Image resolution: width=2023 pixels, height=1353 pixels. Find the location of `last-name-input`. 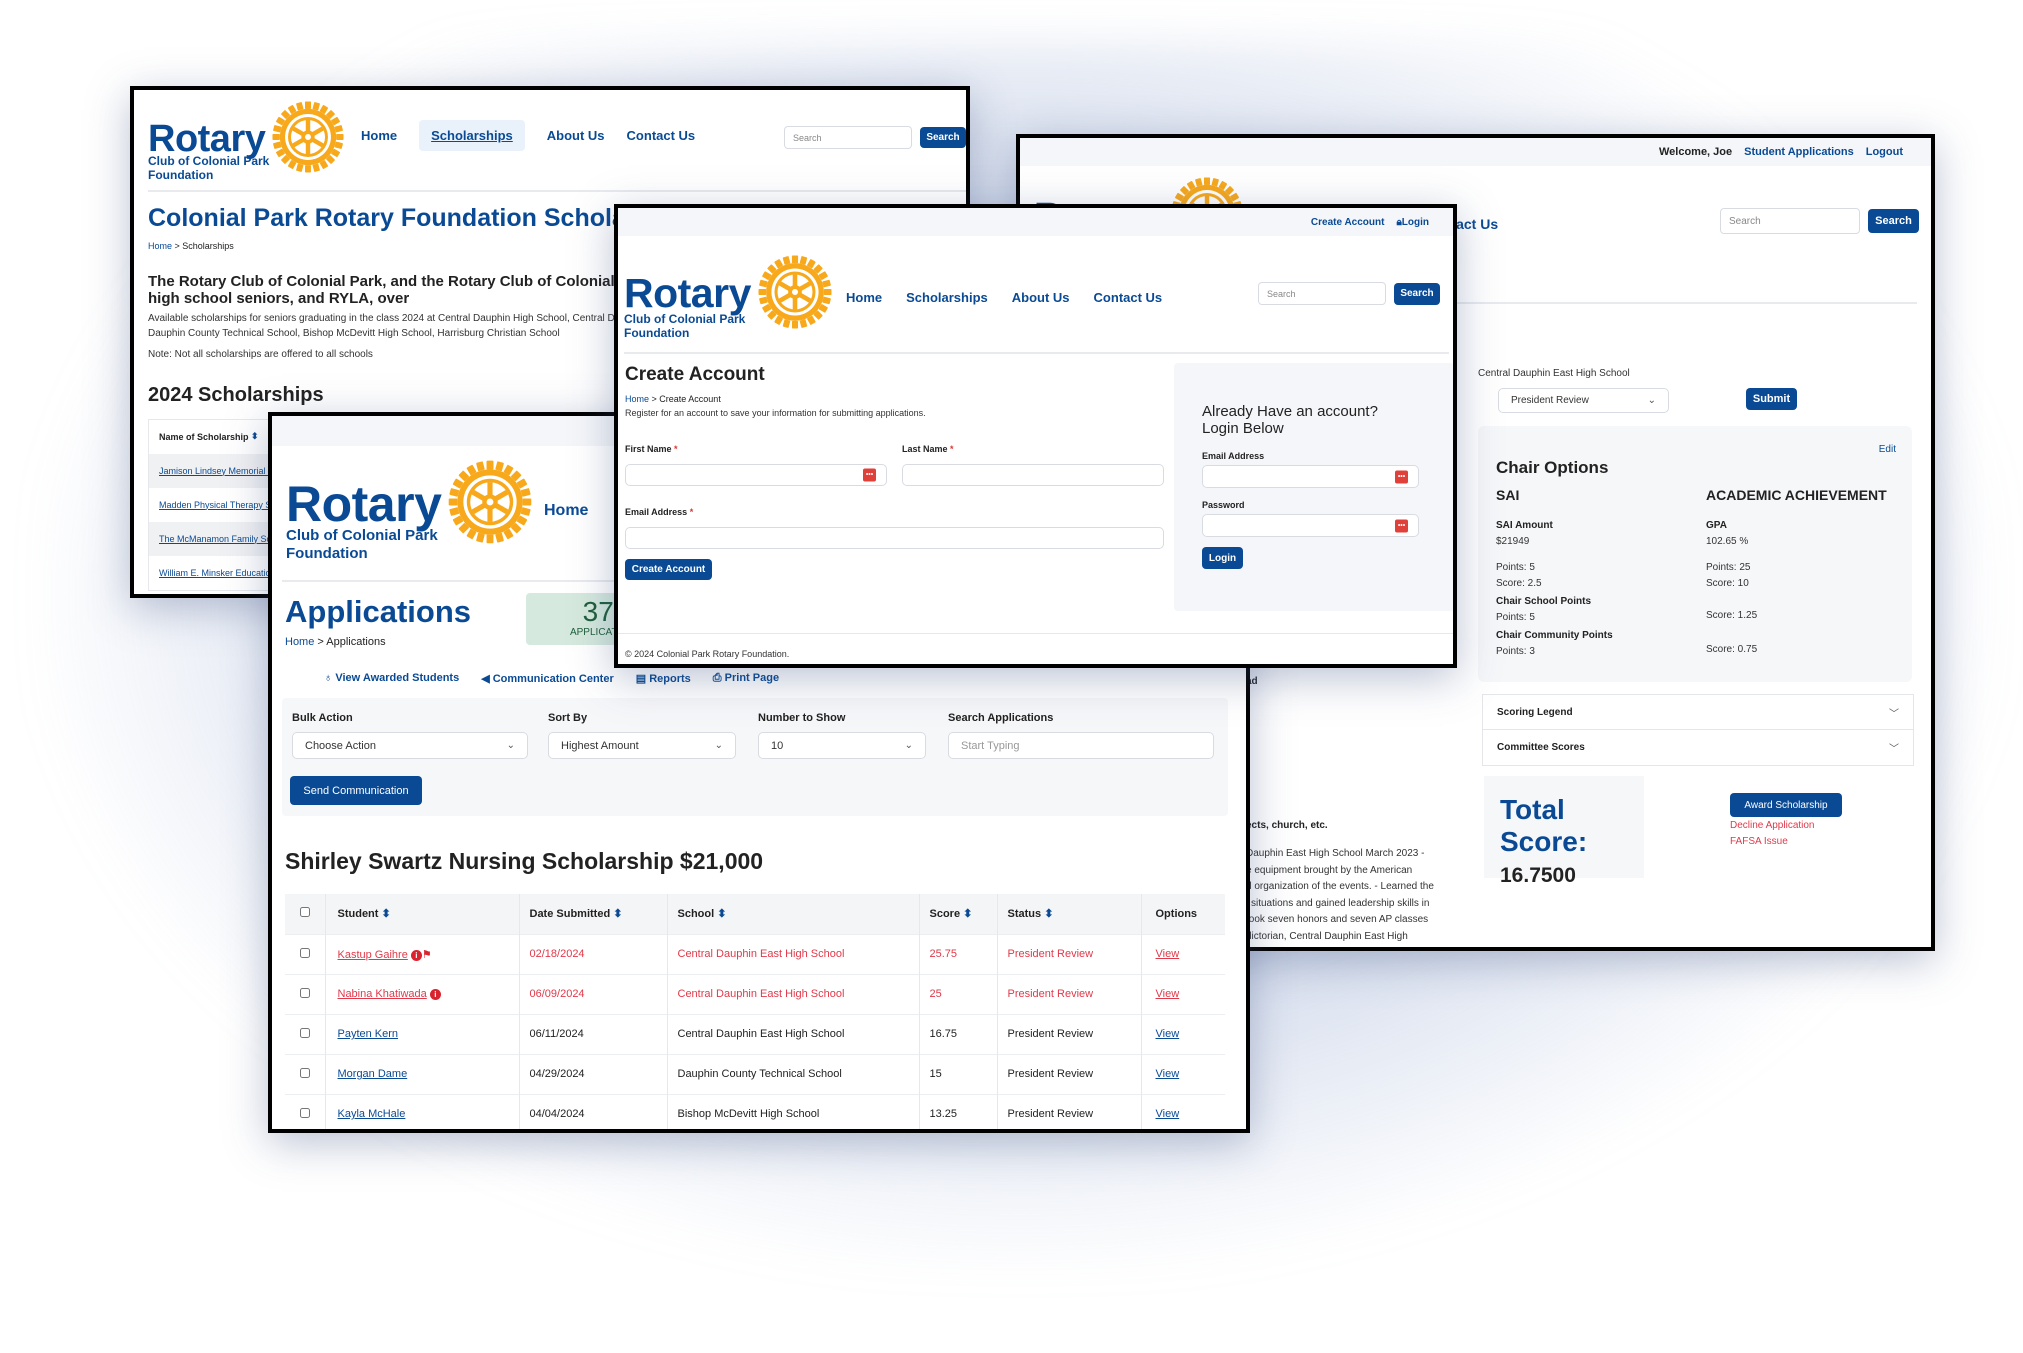

last-name-input is located at coordinates (1033, 475).